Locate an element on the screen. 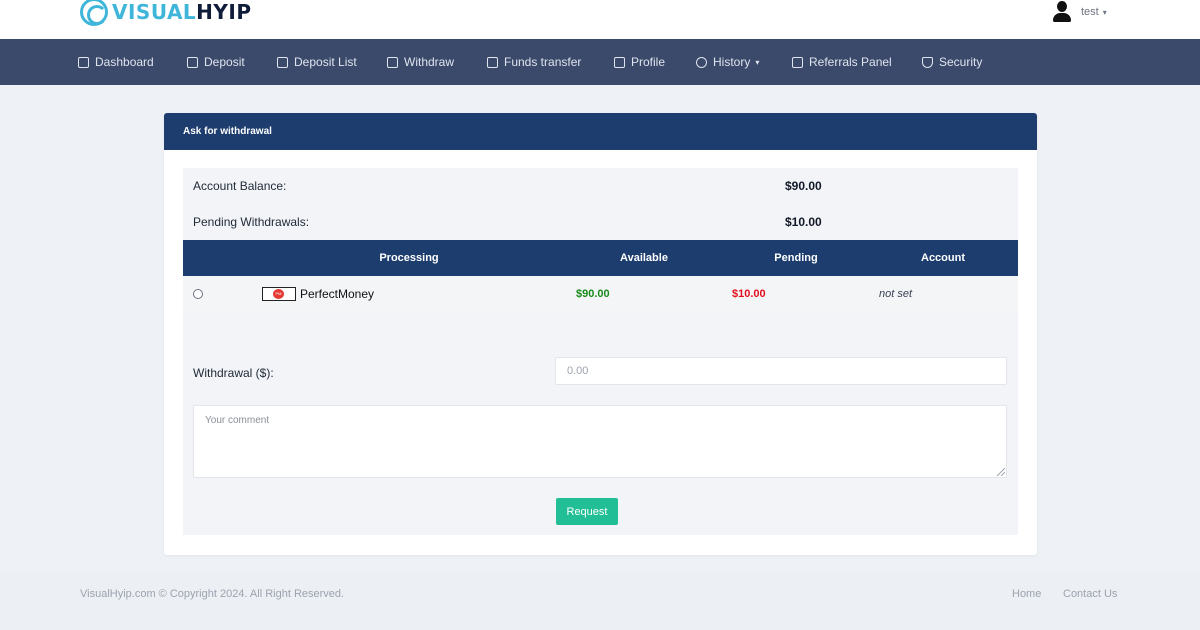 Image resolution: width=1200 pixels, height=630 pixels. upload-icon is located at coordinates (392, 62).